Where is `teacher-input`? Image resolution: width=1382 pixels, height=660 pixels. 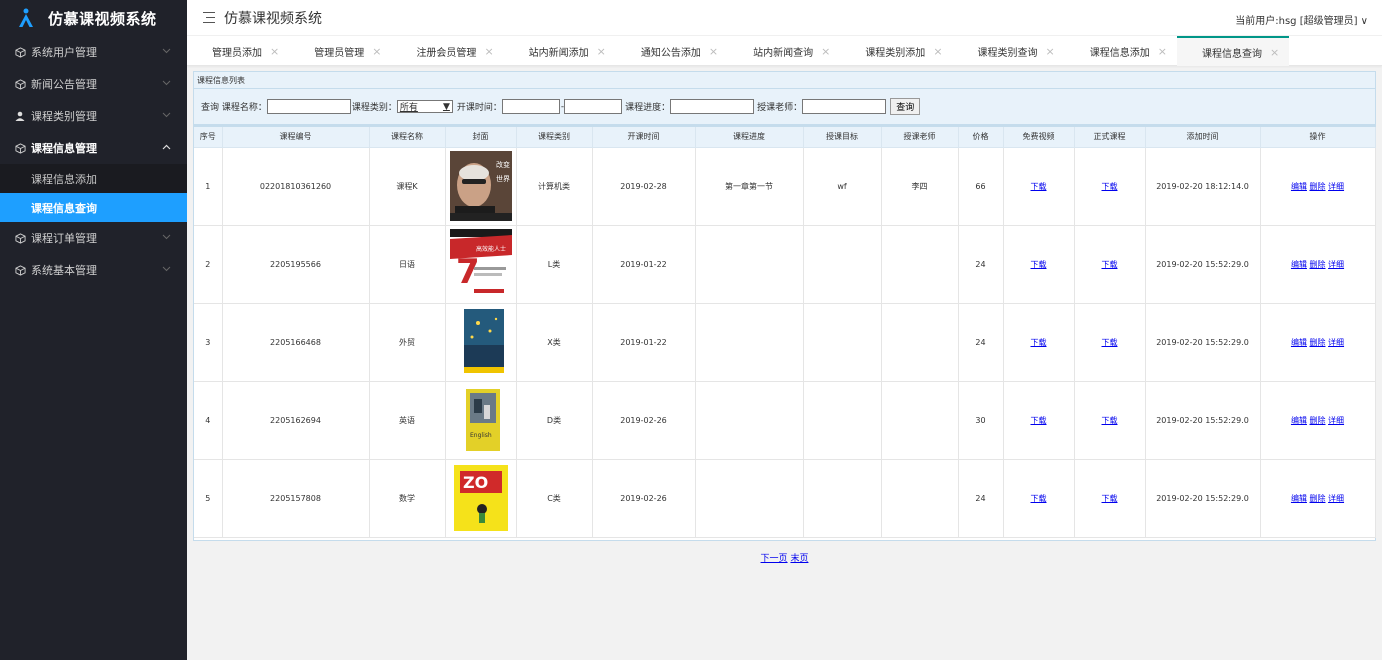
teacher-input is located at coordinates (844, 106).